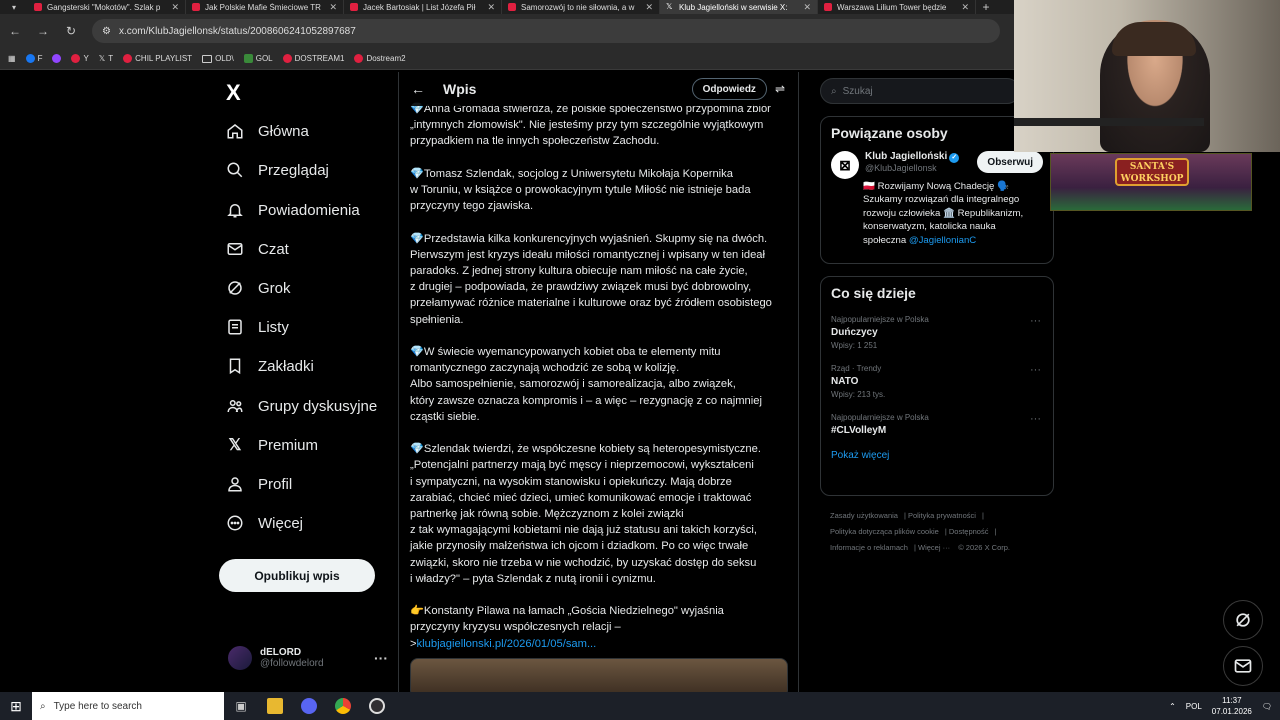  What do you see at coordinates (258, 58) in the screenshot?
I see `bookmark-item: GOL` at bounding box center [258, 58].